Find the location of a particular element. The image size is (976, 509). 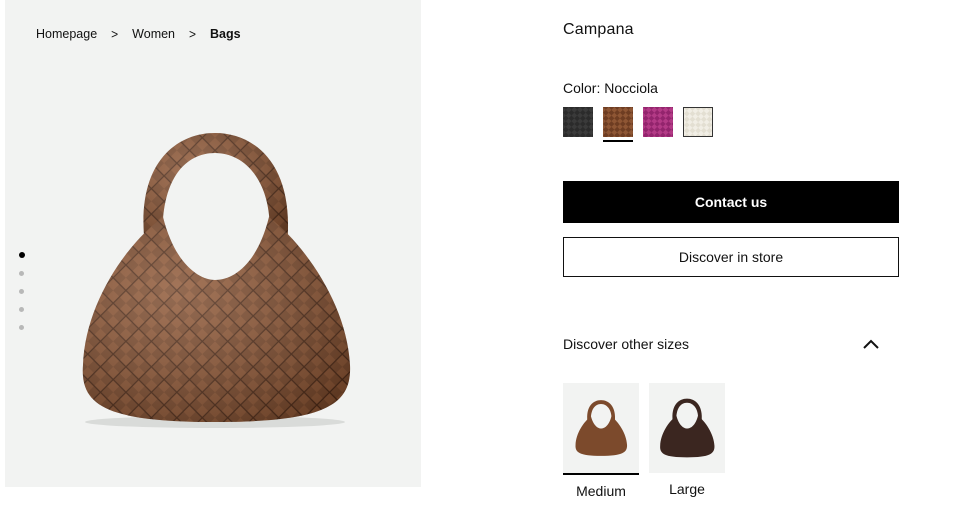

swatch-black is located at coordinates (578, 122).